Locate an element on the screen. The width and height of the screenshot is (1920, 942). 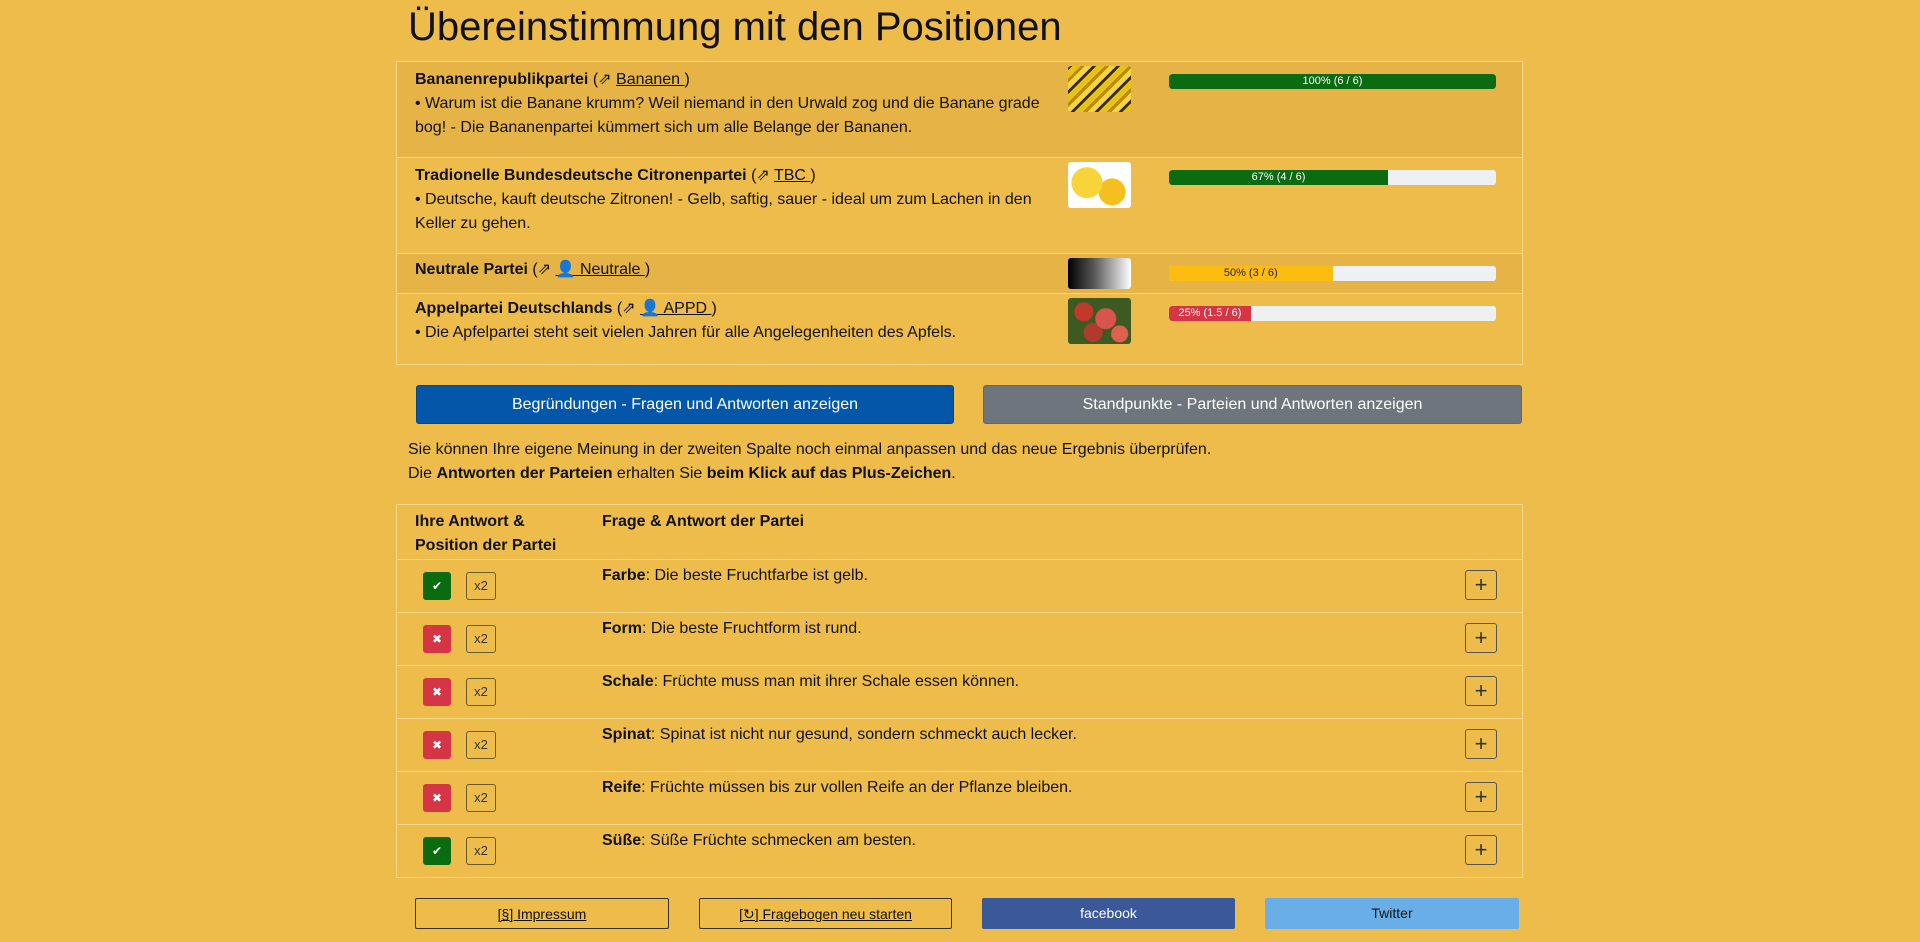
restart-button: [↻] Fragebogen neu starten is located at coordinates (825, 913).